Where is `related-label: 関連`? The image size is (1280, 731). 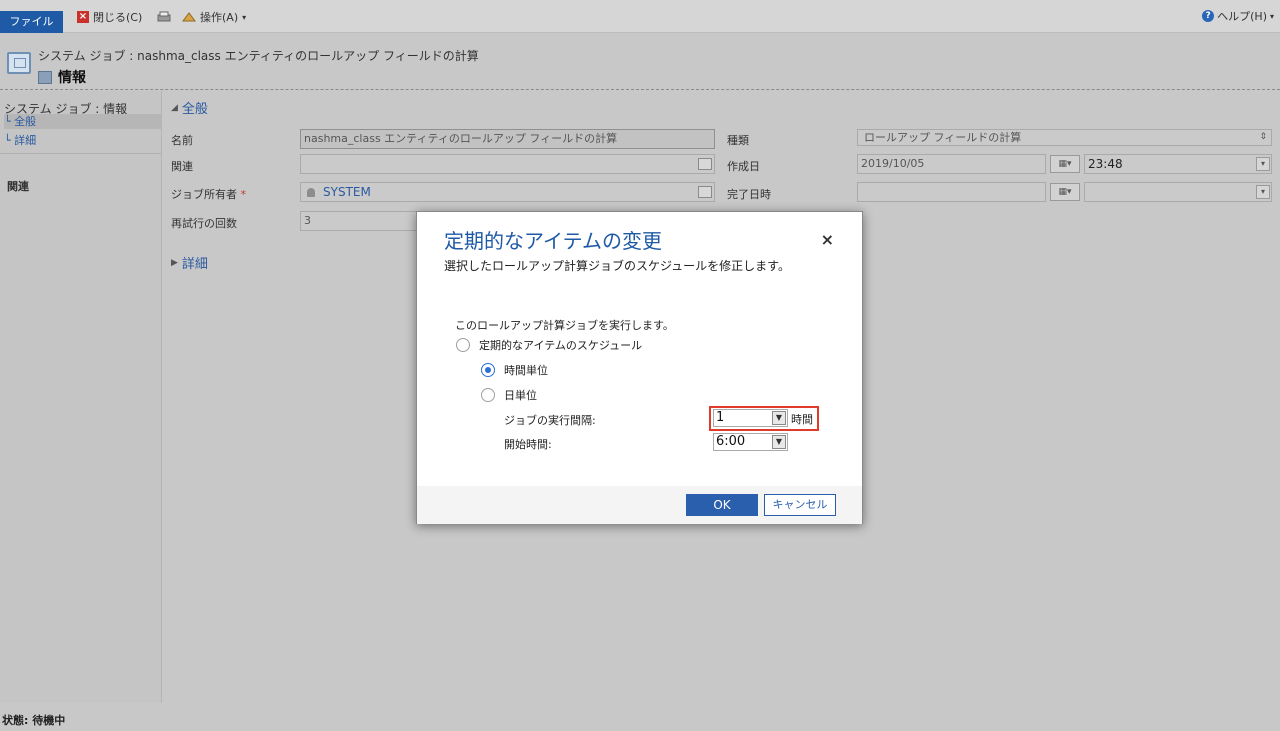 related-label: 関連 is located at coordinates (182, 166).